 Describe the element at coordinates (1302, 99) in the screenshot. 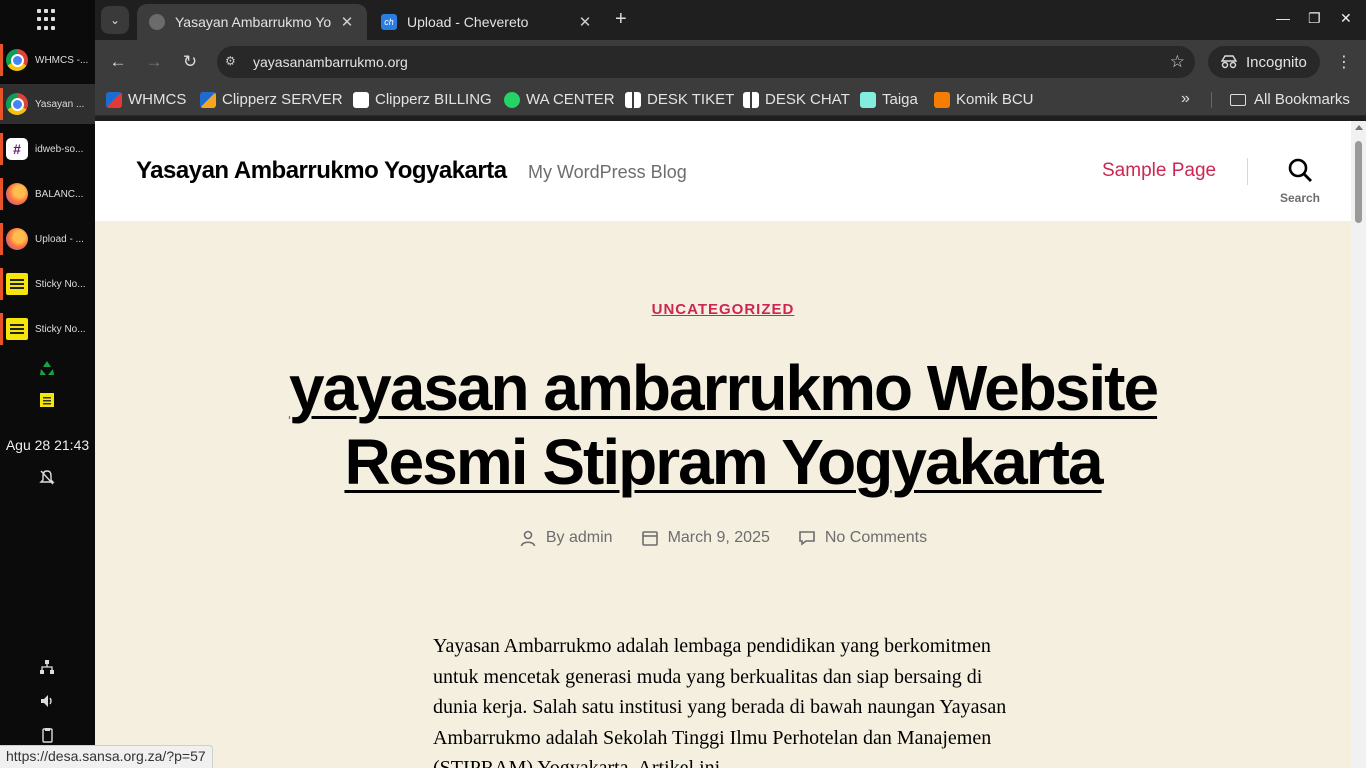

I see `all-bookmarks-label: All Bookmarks` at that location.